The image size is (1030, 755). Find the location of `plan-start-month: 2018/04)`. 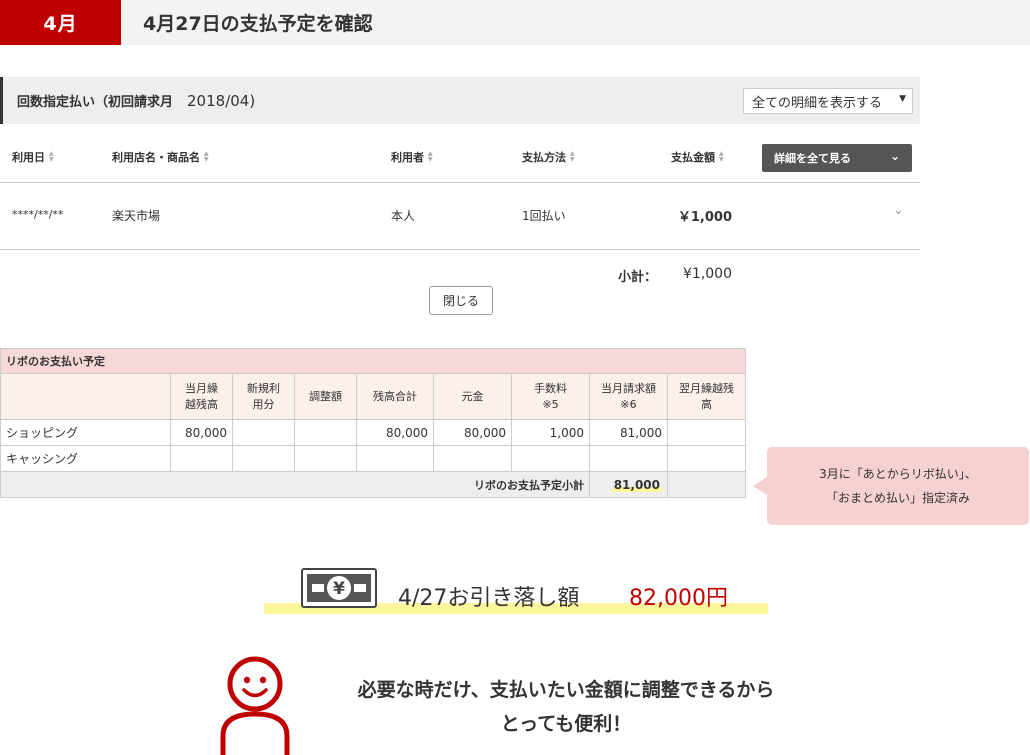

plan-start-month: 2018/04) is located at coordinates (221, 100).